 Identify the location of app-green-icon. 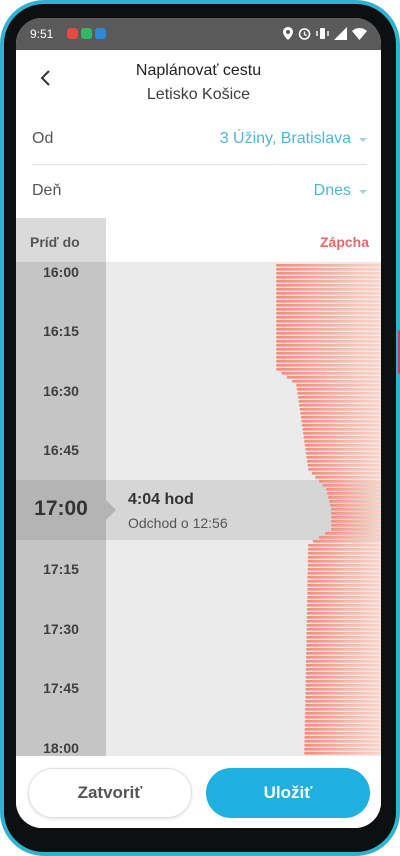
(86, 33).